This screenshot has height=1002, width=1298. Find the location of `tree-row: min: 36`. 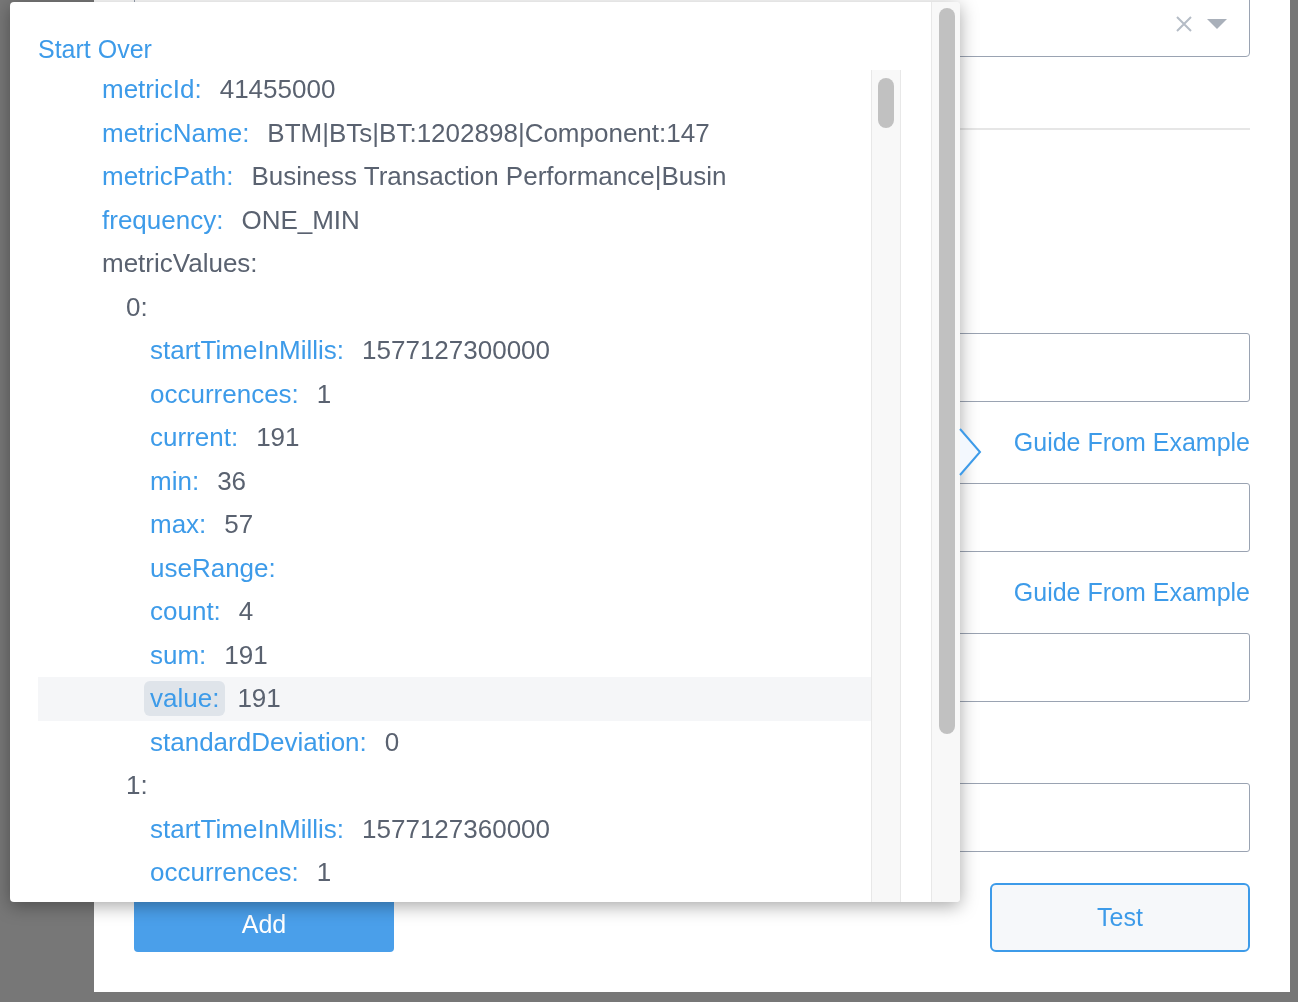

tree-row: min: 36 is located at coordinates (455, 481).